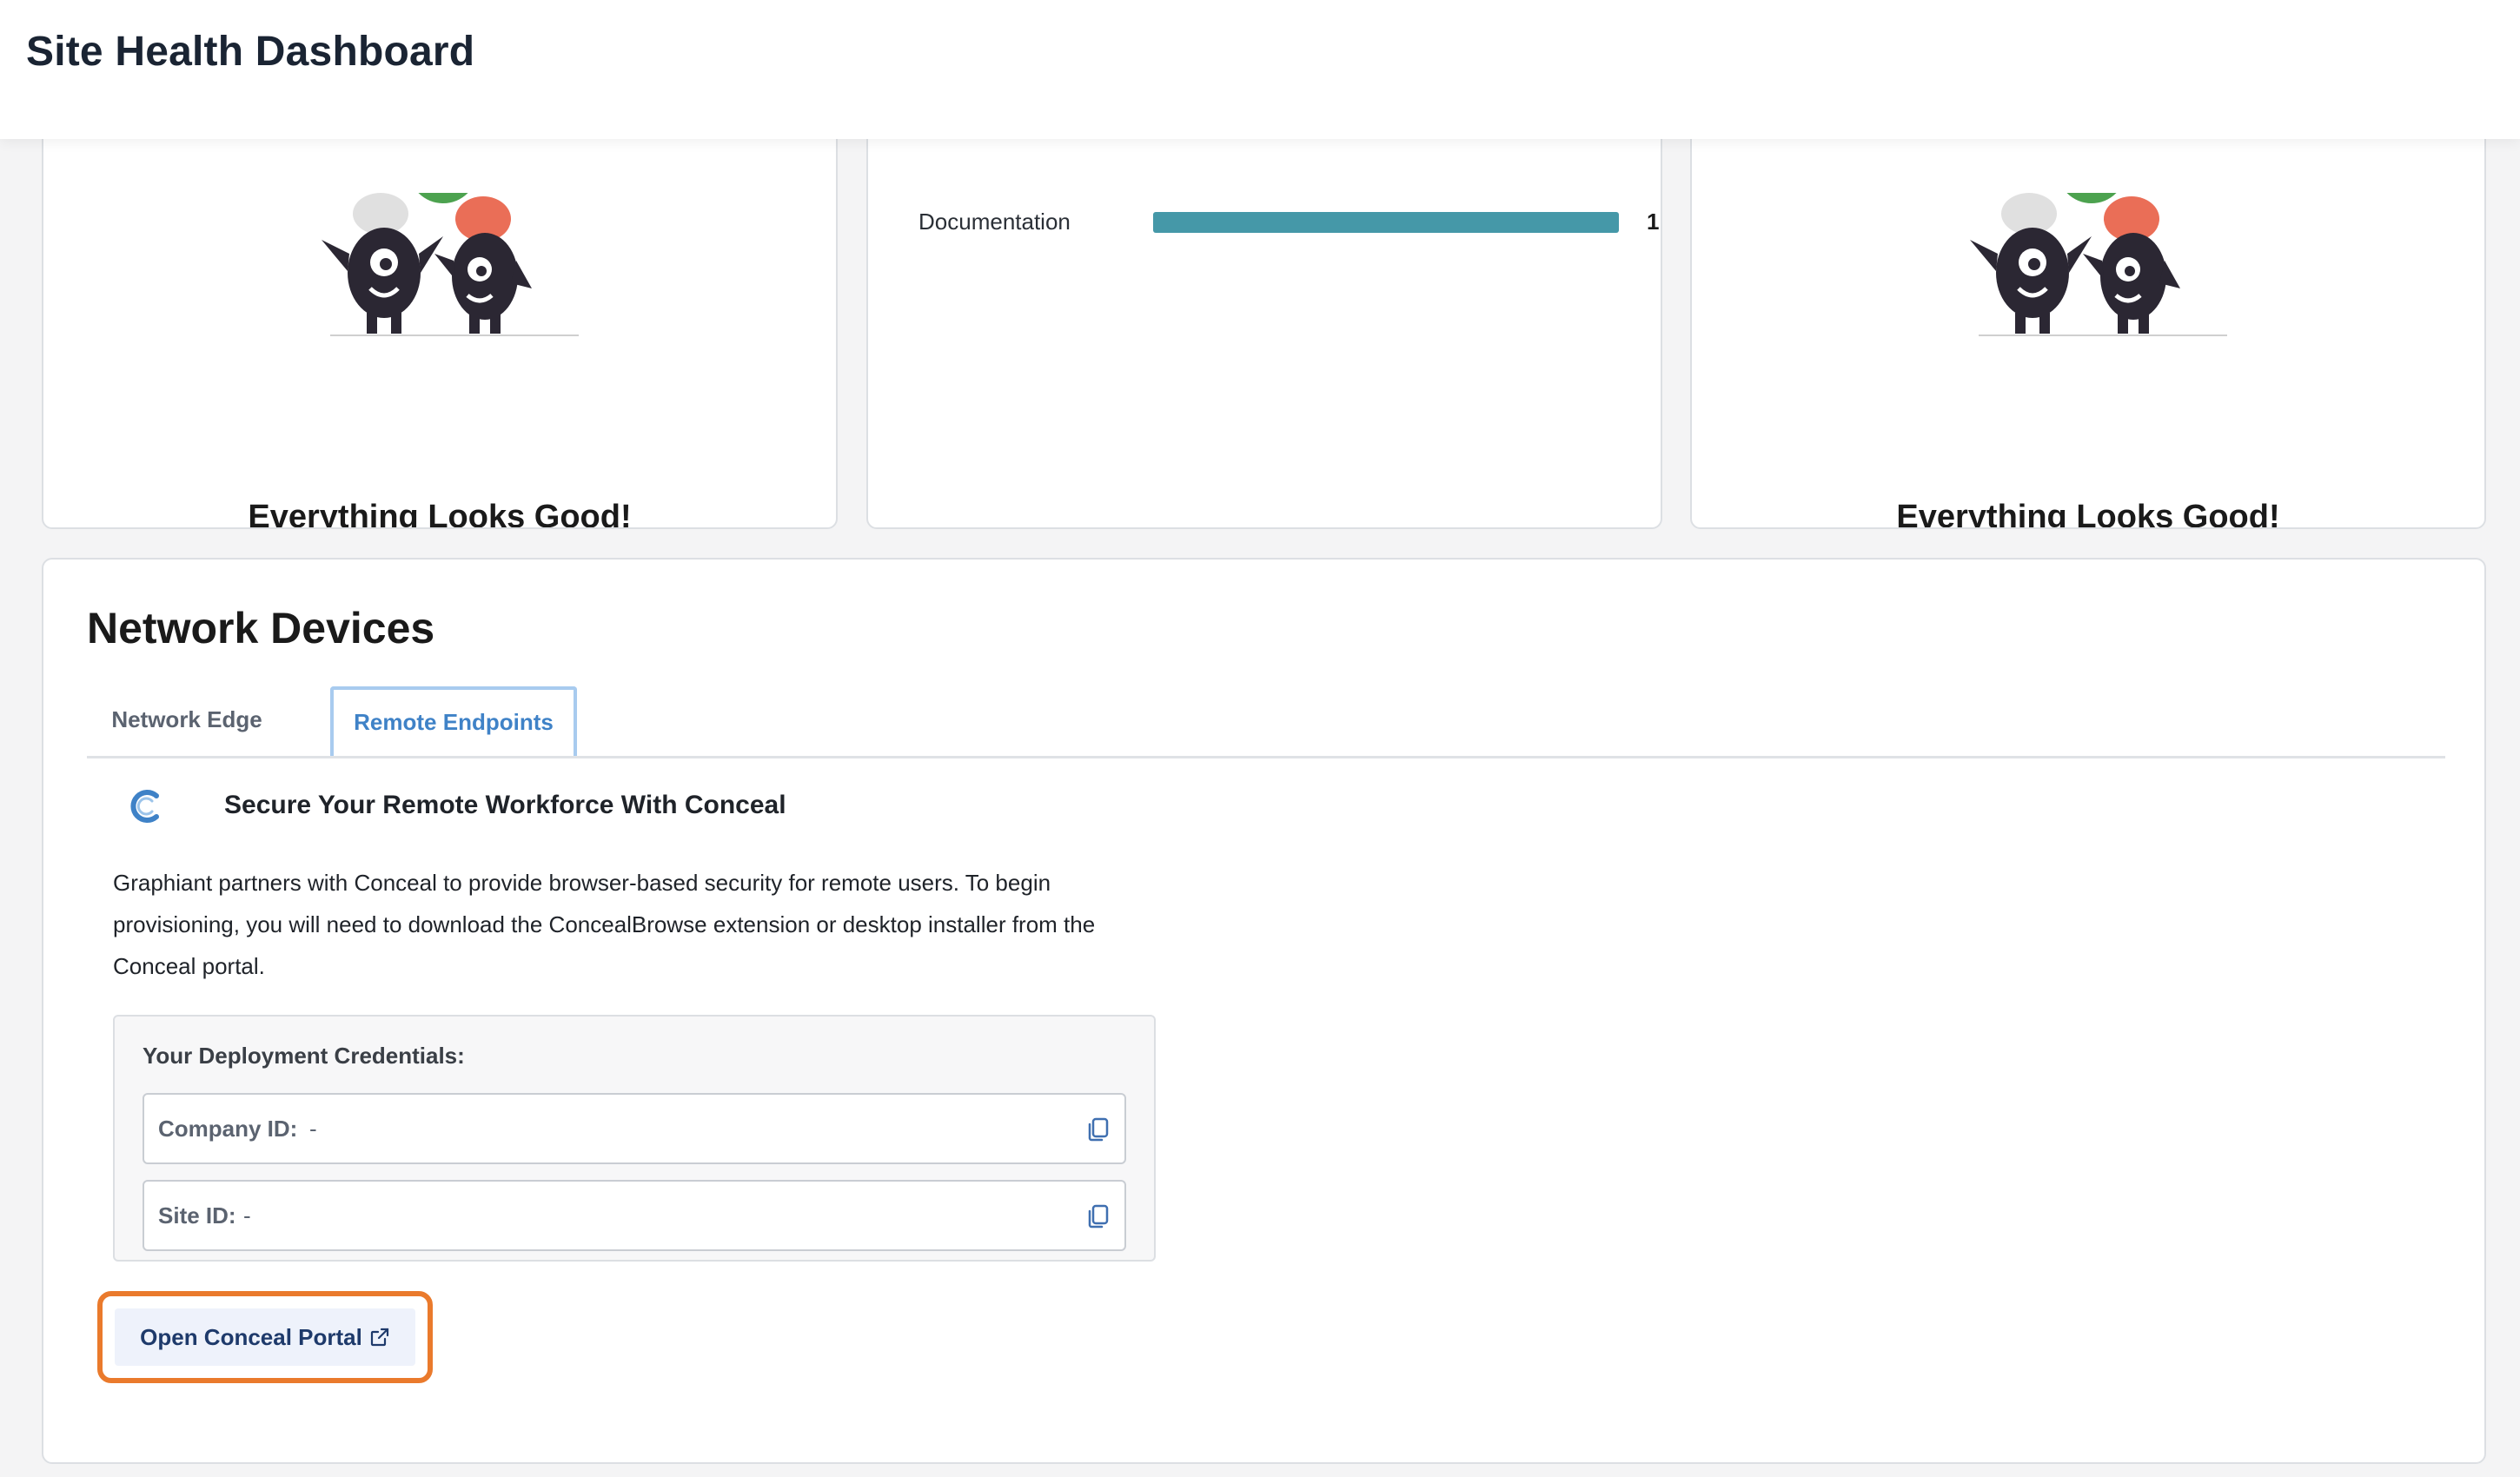 The image size is (2520, 1477). What do you see at coordinates (261, 628) in the screenshot?
I see `section-title: Network Devices` at bounding box center [261, 628].